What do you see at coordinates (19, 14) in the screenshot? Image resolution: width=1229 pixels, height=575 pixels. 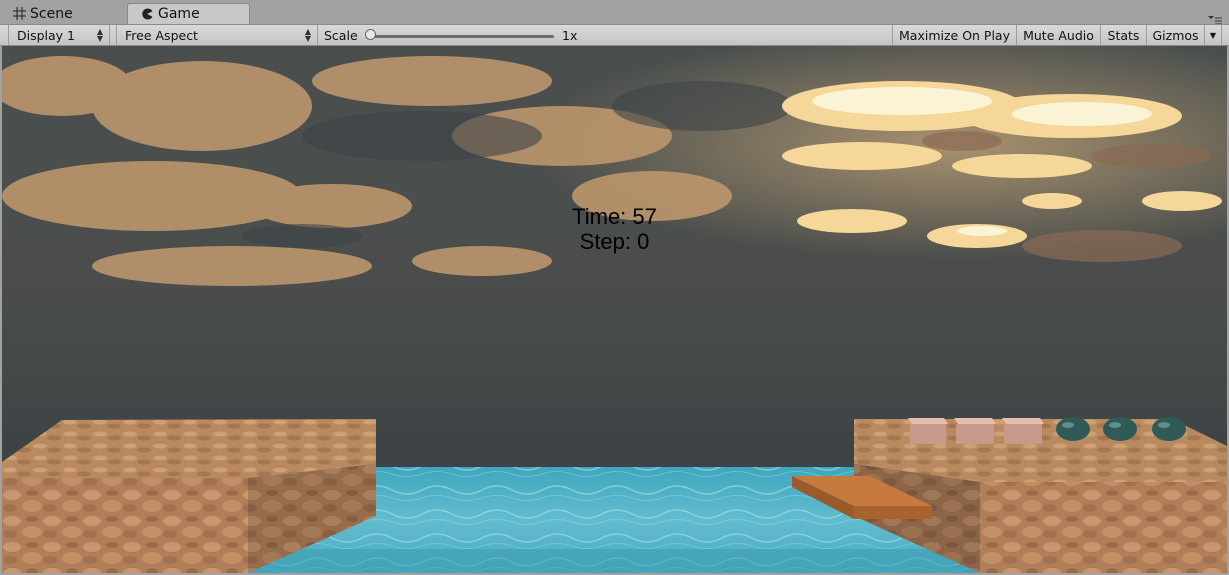 I see `grid-icon` at bounding box center [19, 14].